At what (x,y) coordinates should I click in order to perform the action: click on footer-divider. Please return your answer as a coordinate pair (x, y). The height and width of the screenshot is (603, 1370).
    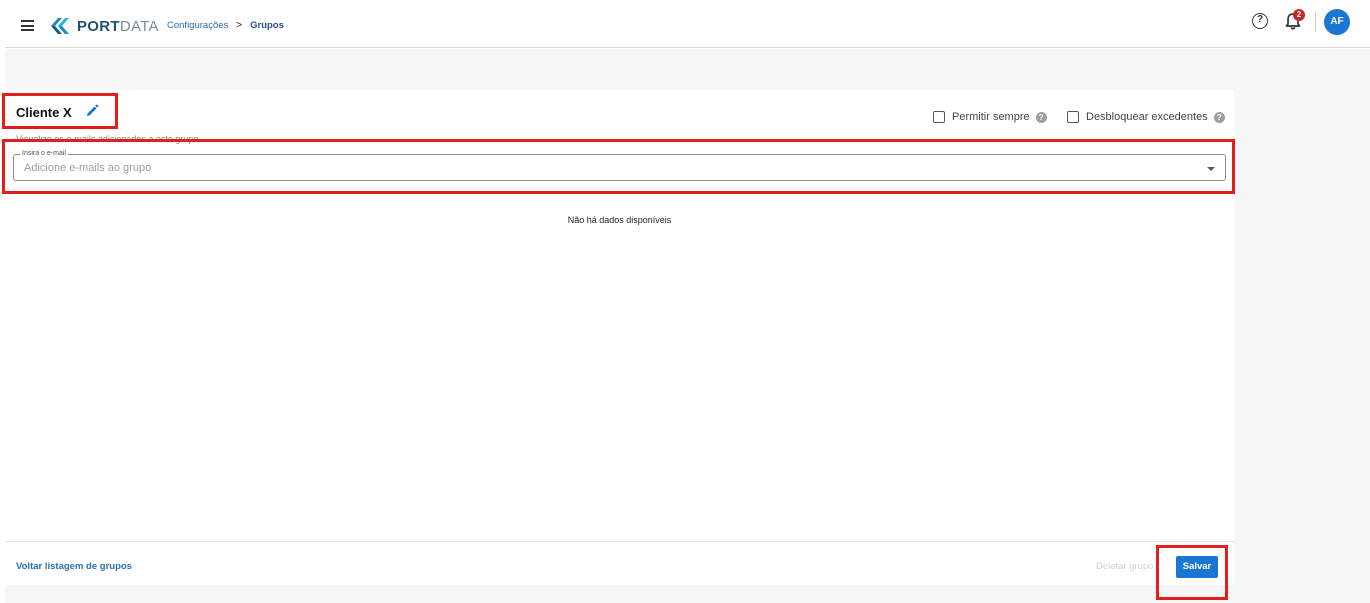
    Looking at the image, I should click on (619, 541).